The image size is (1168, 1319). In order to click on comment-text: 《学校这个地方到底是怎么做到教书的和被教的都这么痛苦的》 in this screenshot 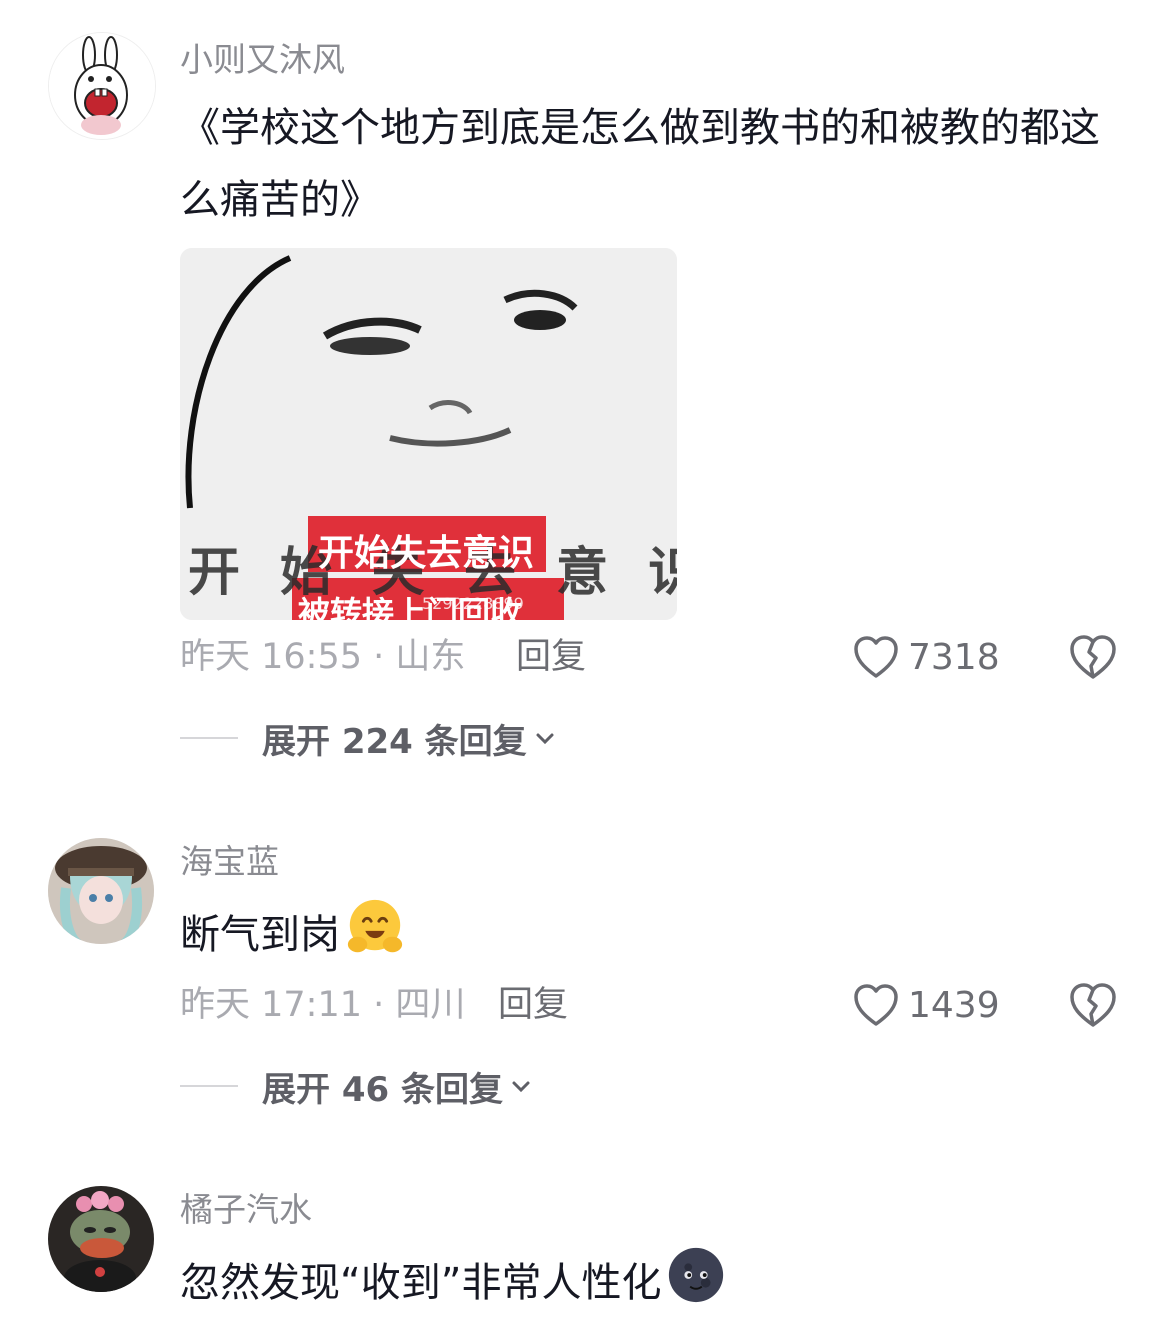, I will do `click(640, 164)`.